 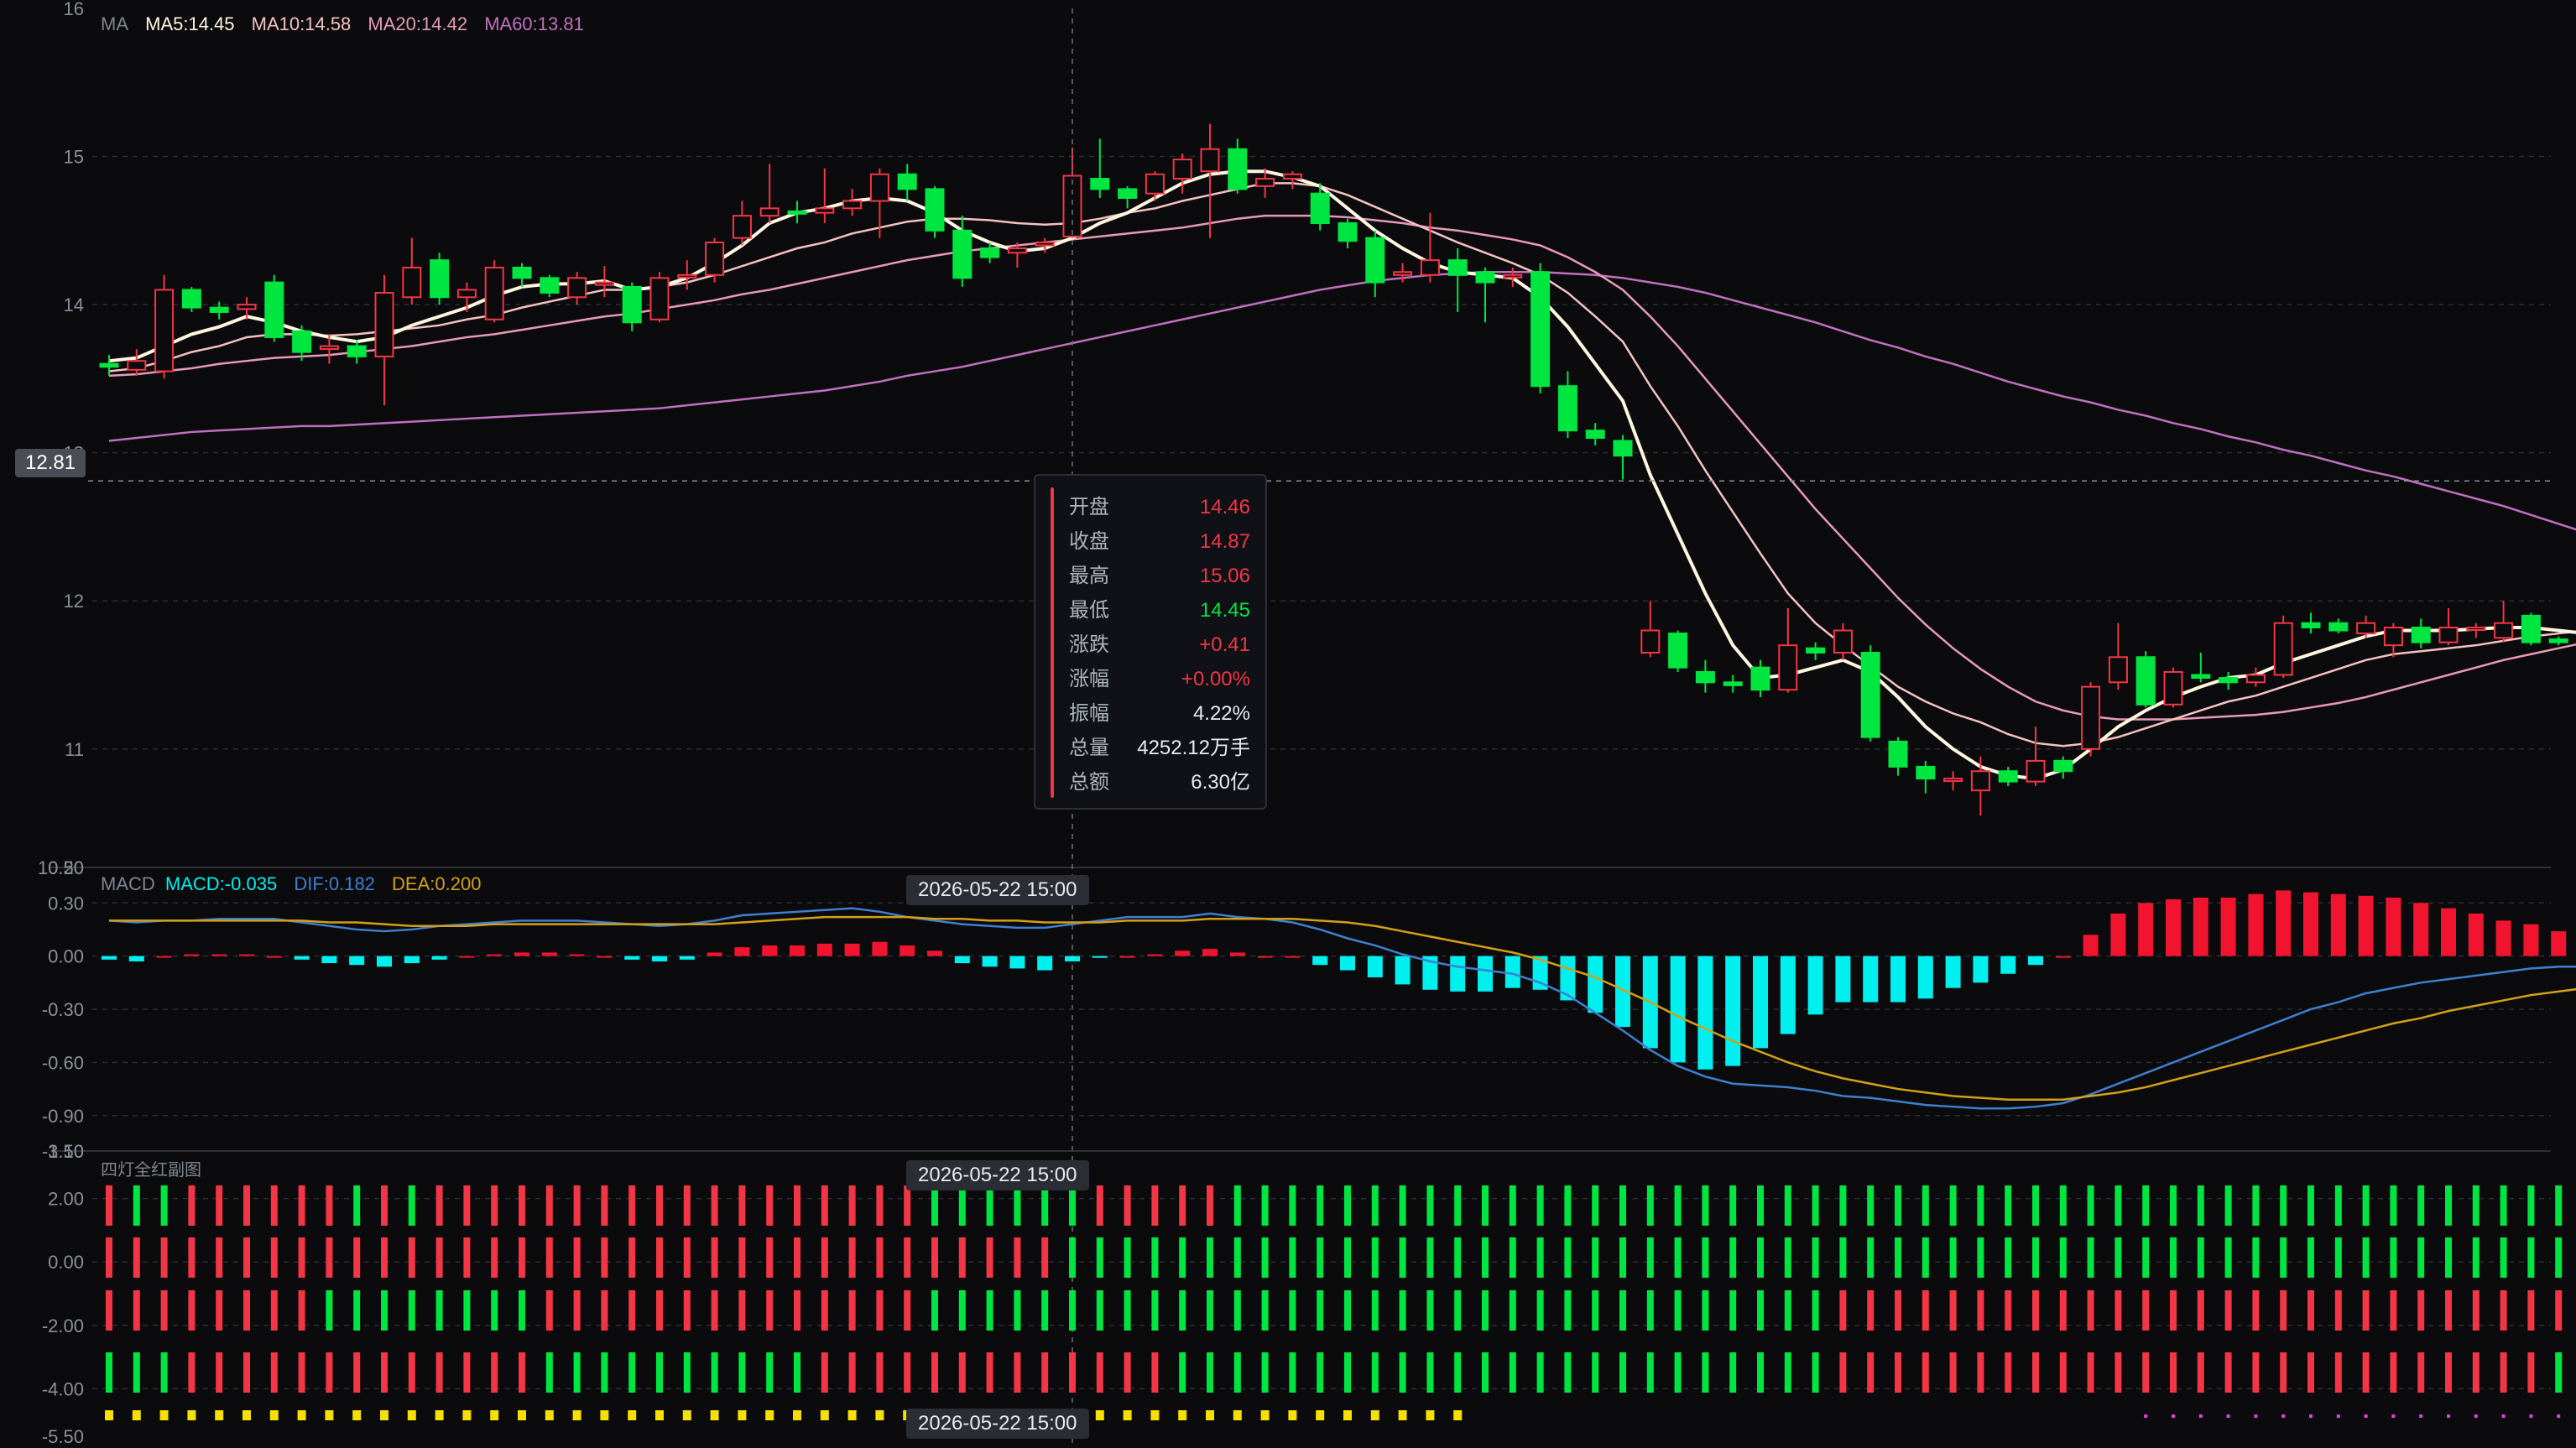 What do you see at coordinates (997, 1424) in the screenshot?
I see `crosshair-time-tag-bottom: 2026-05-22 15:00` at bounding box center [997, 1424].